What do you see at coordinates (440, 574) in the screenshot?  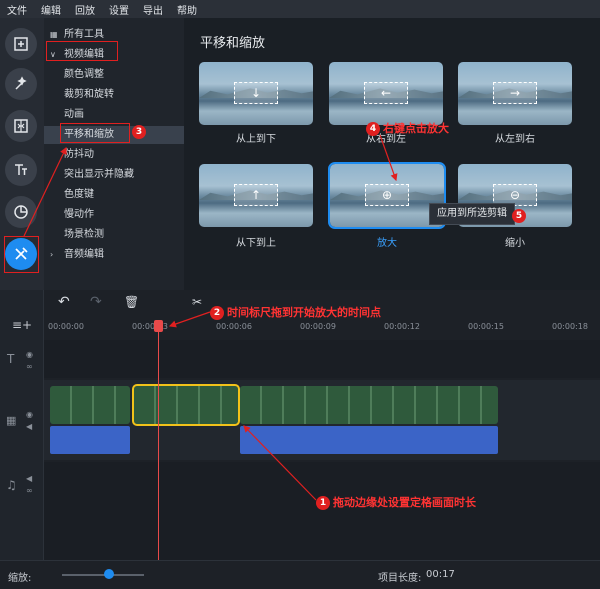 I see `duration-value: 00:17` at bounding box center [440, 574].